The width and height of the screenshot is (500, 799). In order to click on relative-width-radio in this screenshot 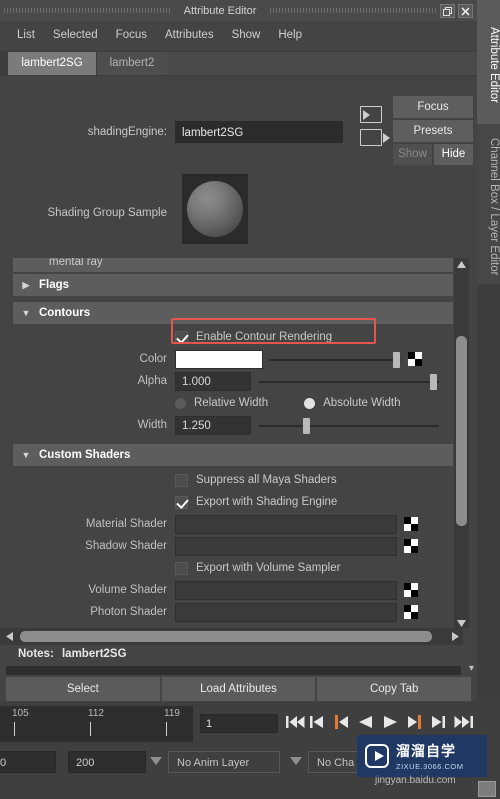, I will do `click(180, 403)`.